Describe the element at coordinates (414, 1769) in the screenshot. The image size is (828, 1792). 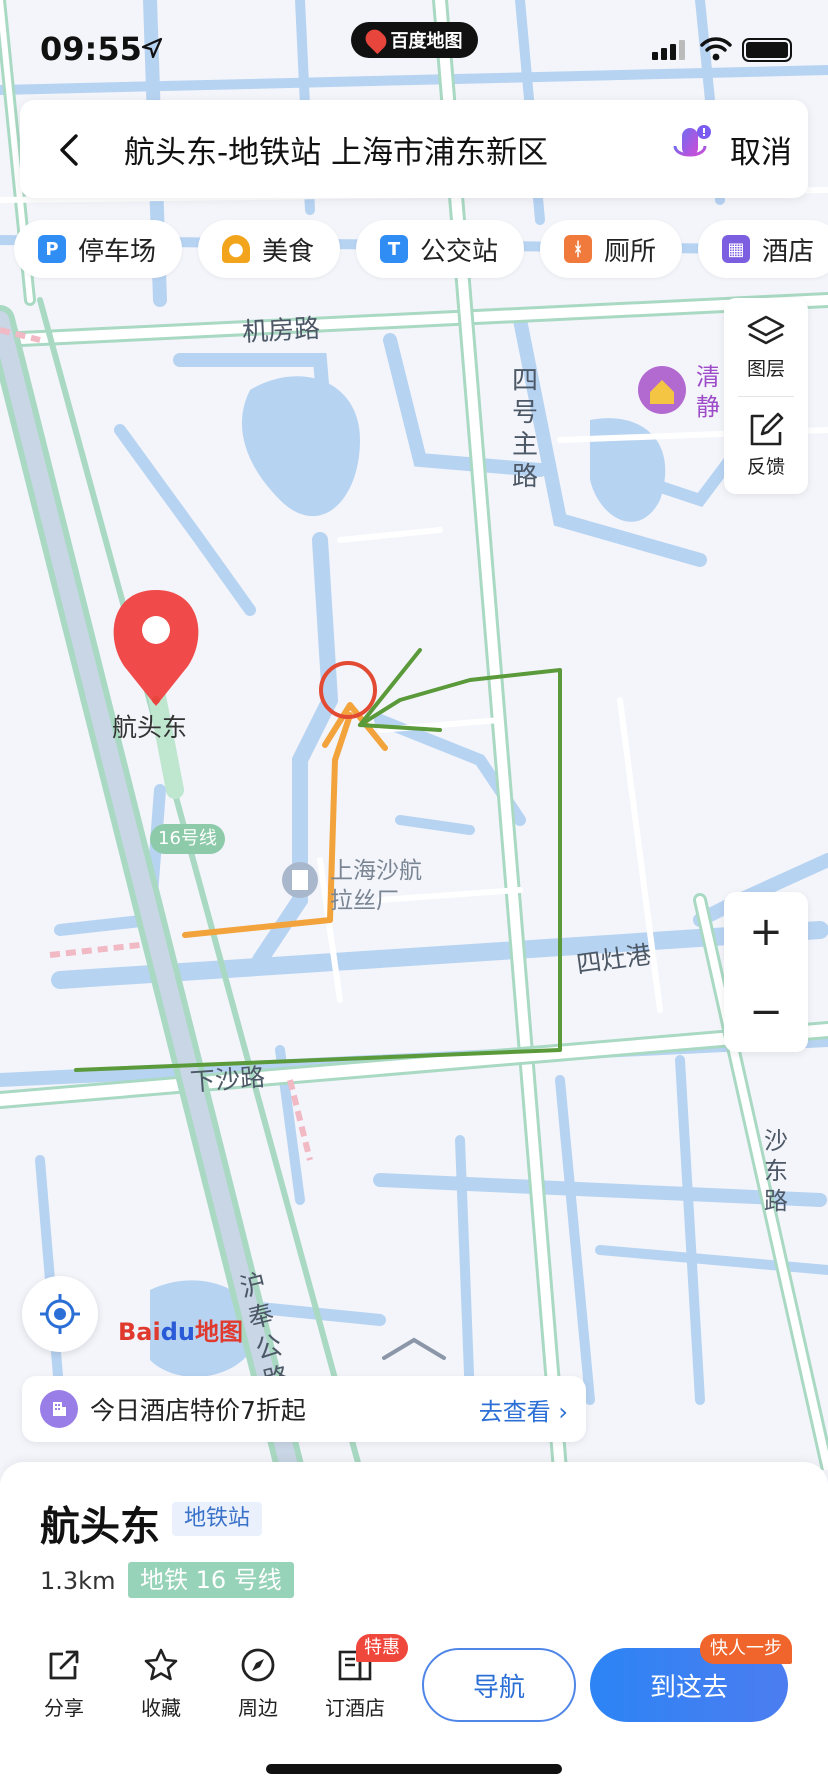
I see `home-indicator` at that location.